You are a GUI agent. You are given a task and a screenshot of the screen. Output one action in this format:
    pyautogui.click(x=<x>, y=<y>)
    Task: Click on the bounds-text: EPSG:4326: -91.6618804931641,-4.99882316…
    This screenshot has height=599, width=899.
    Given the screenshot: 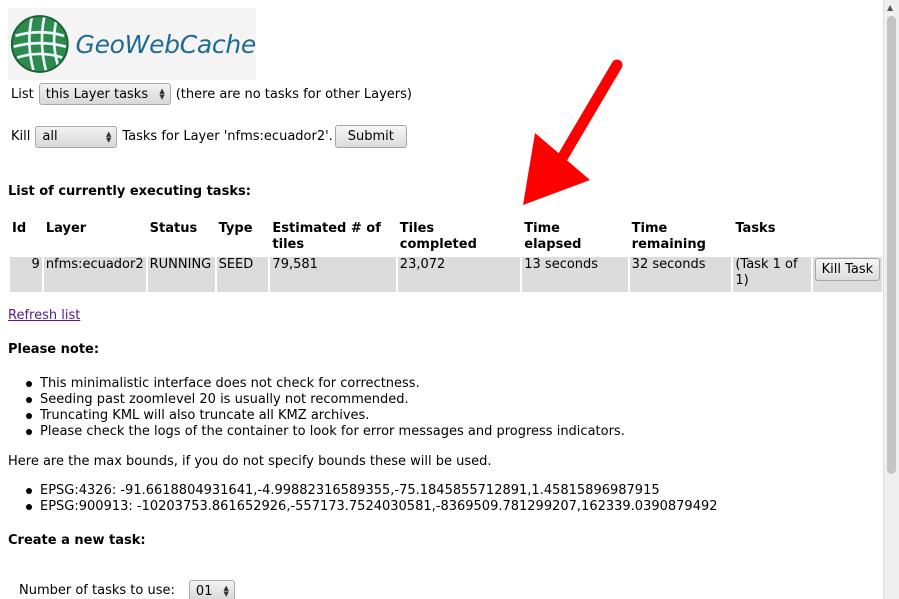 What is the action you would take?
    pyautogui.click(x=350, y=490)
    